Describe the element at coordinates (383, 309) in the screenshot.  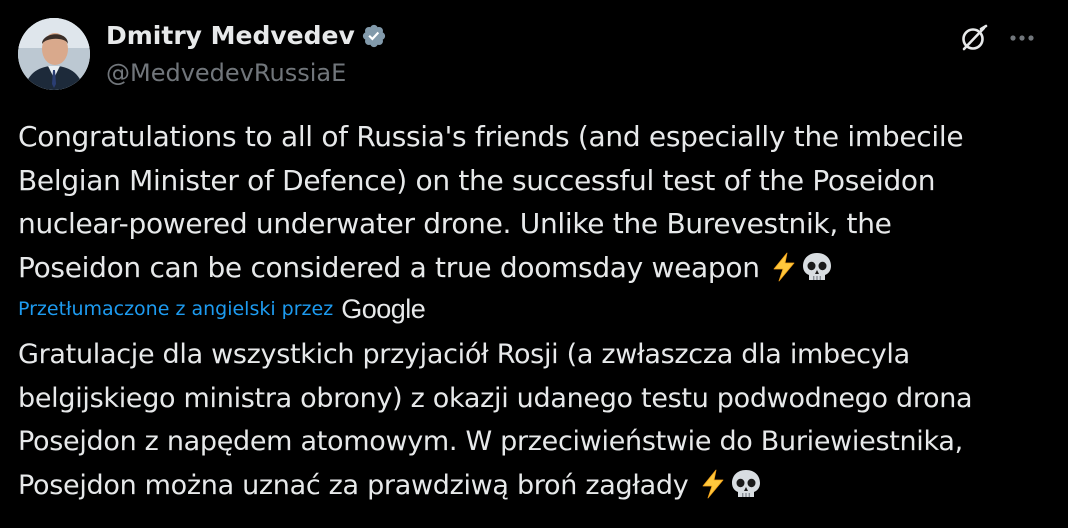
I see `google-logo: Google` at that location.